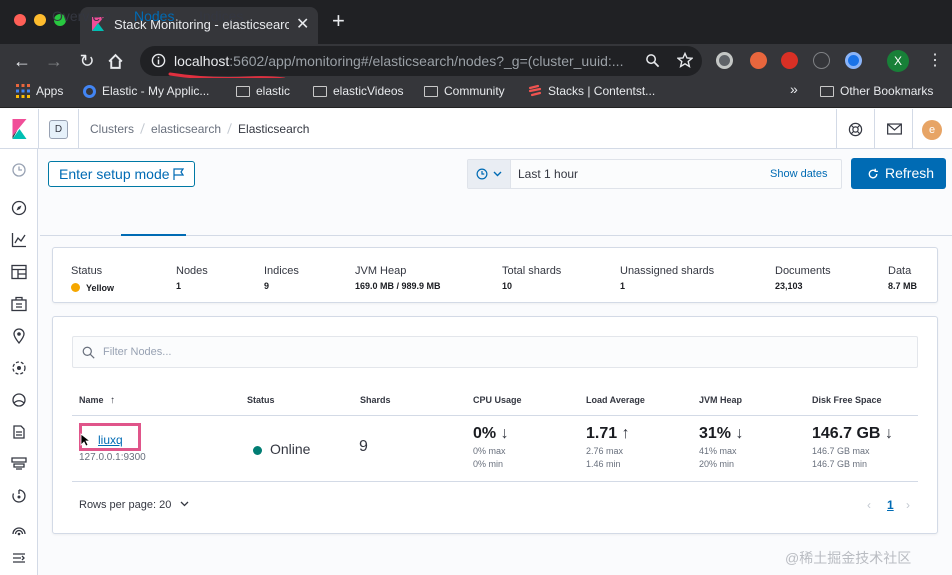 Image resolution: width=952 pixels, height=575 pixels. What do you see at coordinates (667, 271) in the screenshot?
I see `stat-label: Unassigned shards` at bounding box center [667, 271].